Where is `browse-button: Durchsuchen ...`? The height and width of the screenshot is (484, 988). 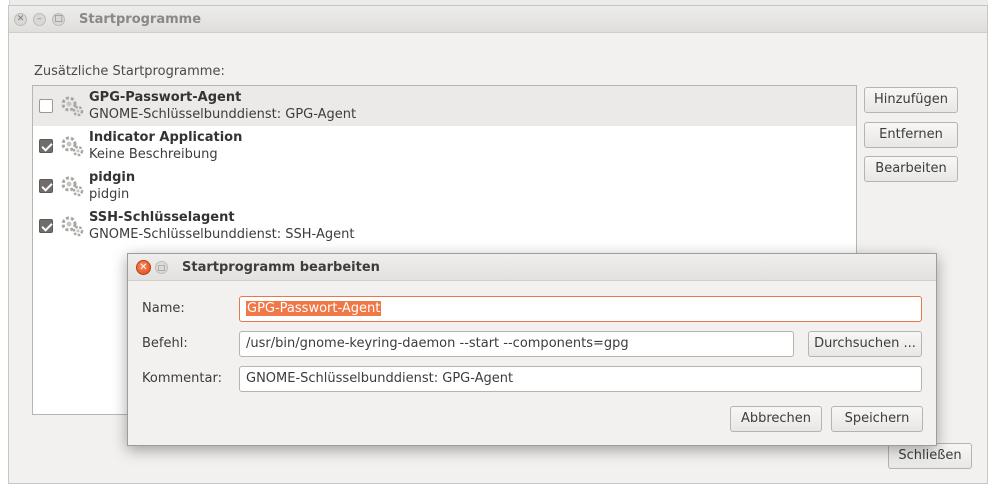 browse-button: Durchsuchen ... is located at coordinates (865, 344).